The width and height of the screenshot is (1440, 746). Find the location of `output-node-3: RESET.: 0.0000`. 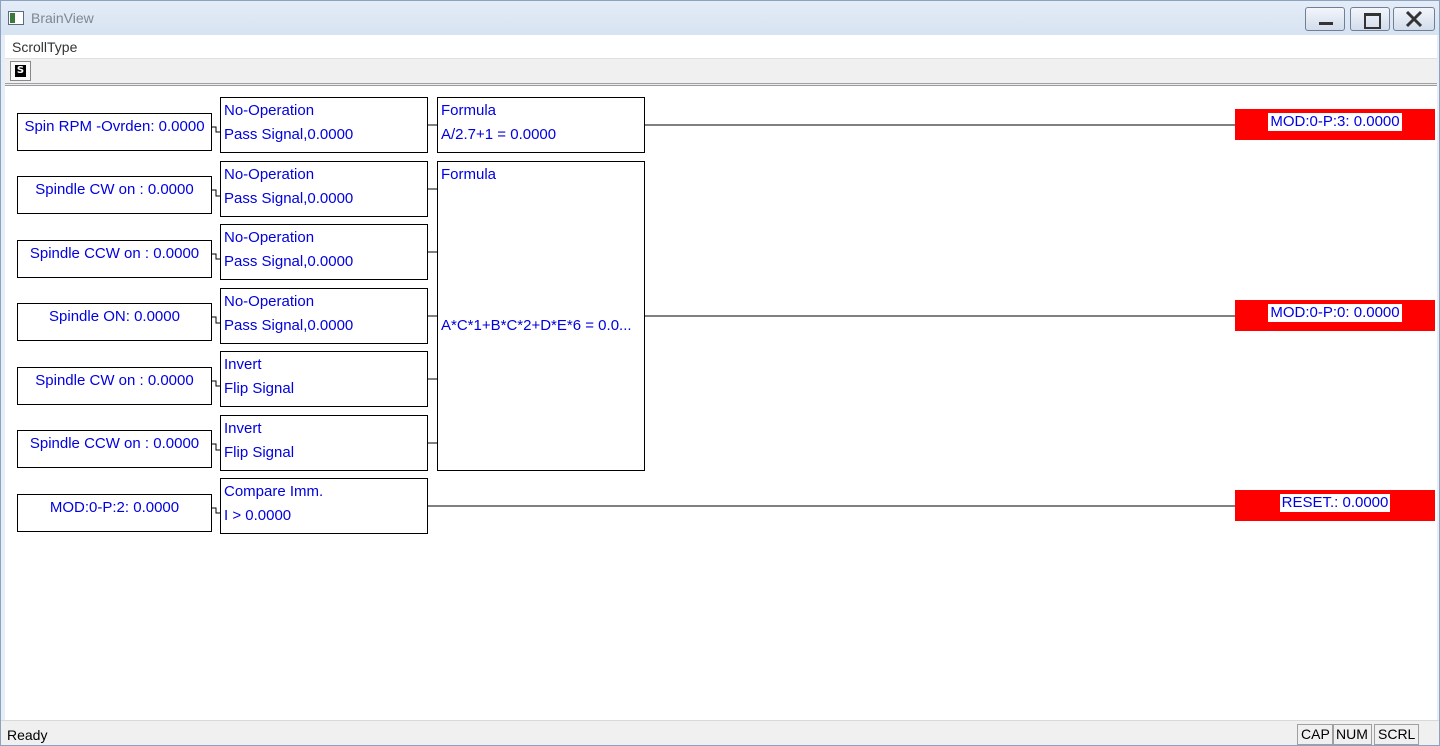

output-node-3: RESET.: 0.0000 is located at coordinates (1335, 505).